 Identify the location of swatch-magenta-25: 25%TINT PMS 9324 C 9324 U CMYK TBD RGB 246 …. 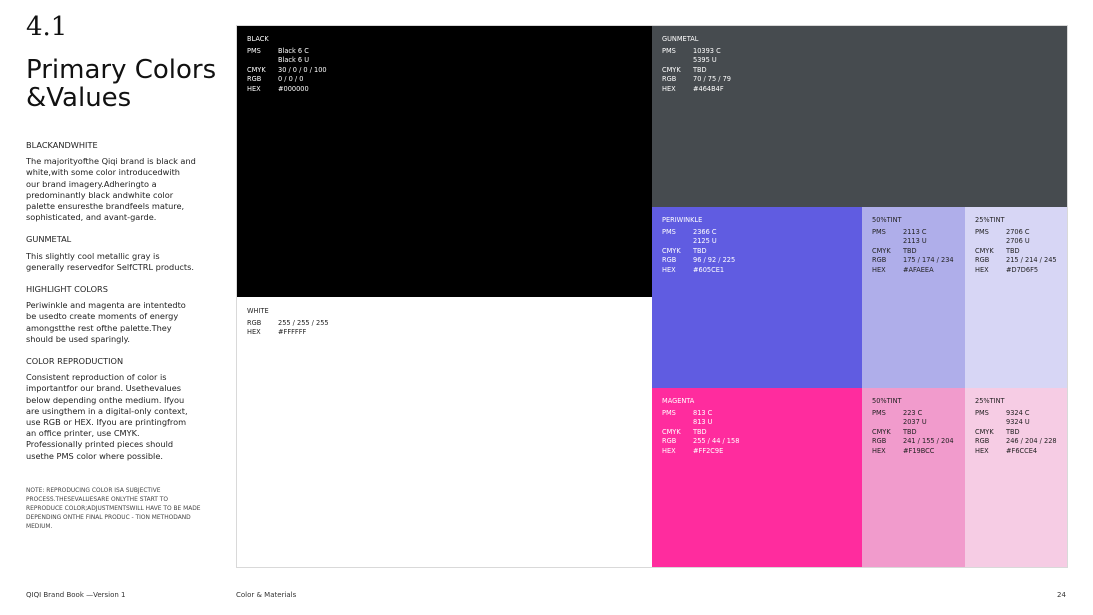
(1016, 477).